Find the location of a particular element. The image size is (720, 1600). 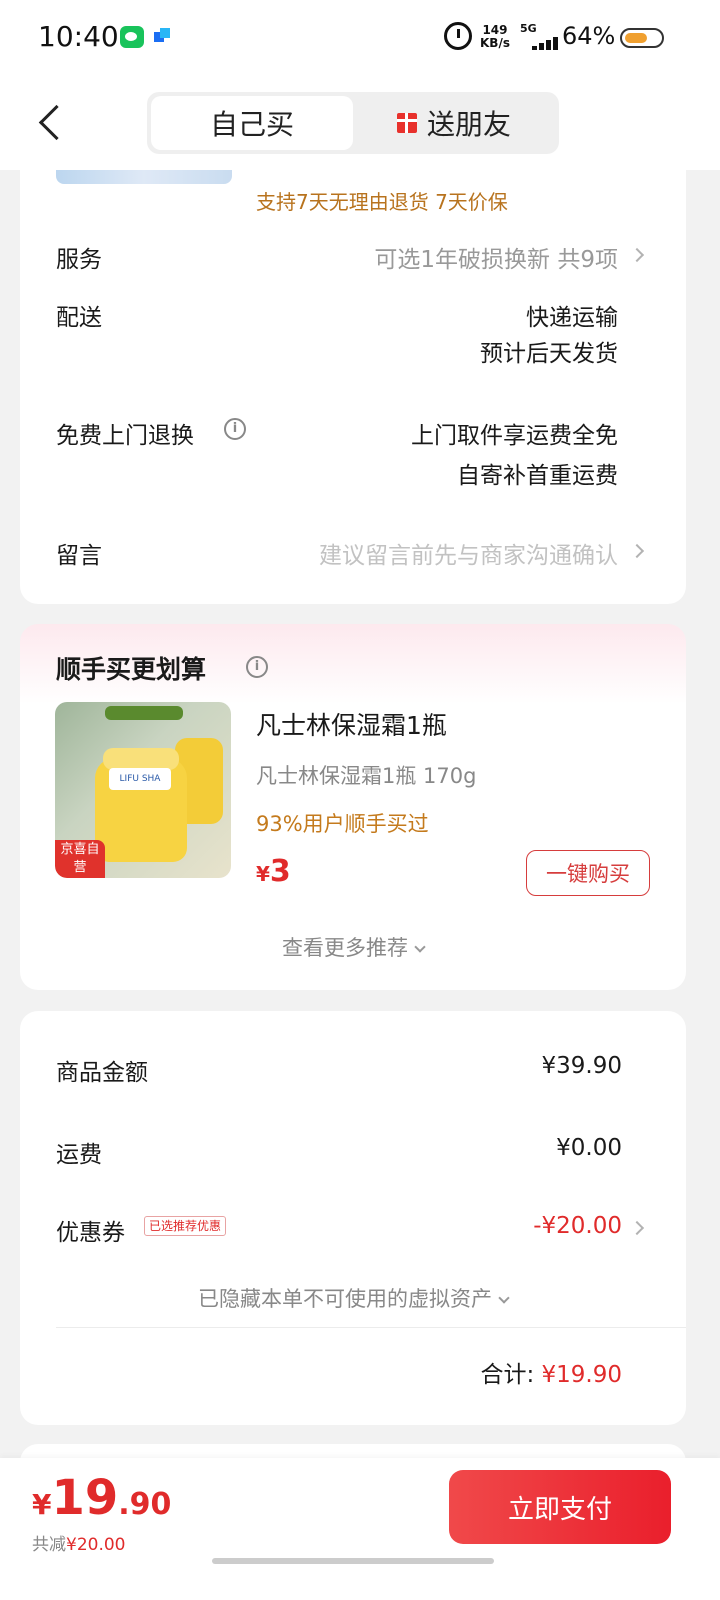

tab-label: 送朋友 is located at coordinates (468, 124).